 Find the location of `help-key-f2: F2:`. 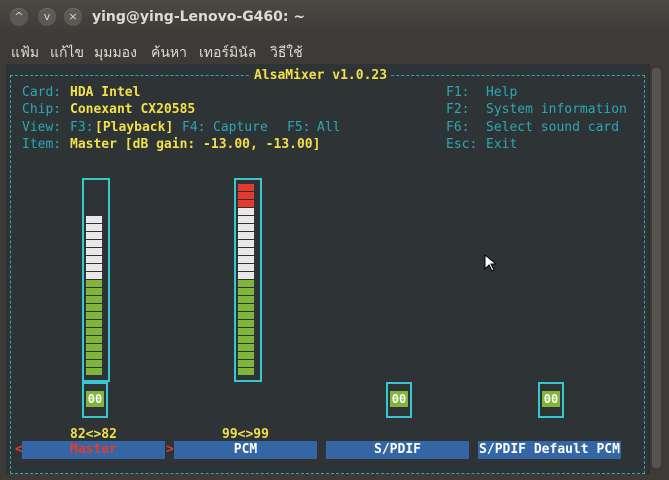

help-key-f2: F2: is located at coordinates (458, 109).